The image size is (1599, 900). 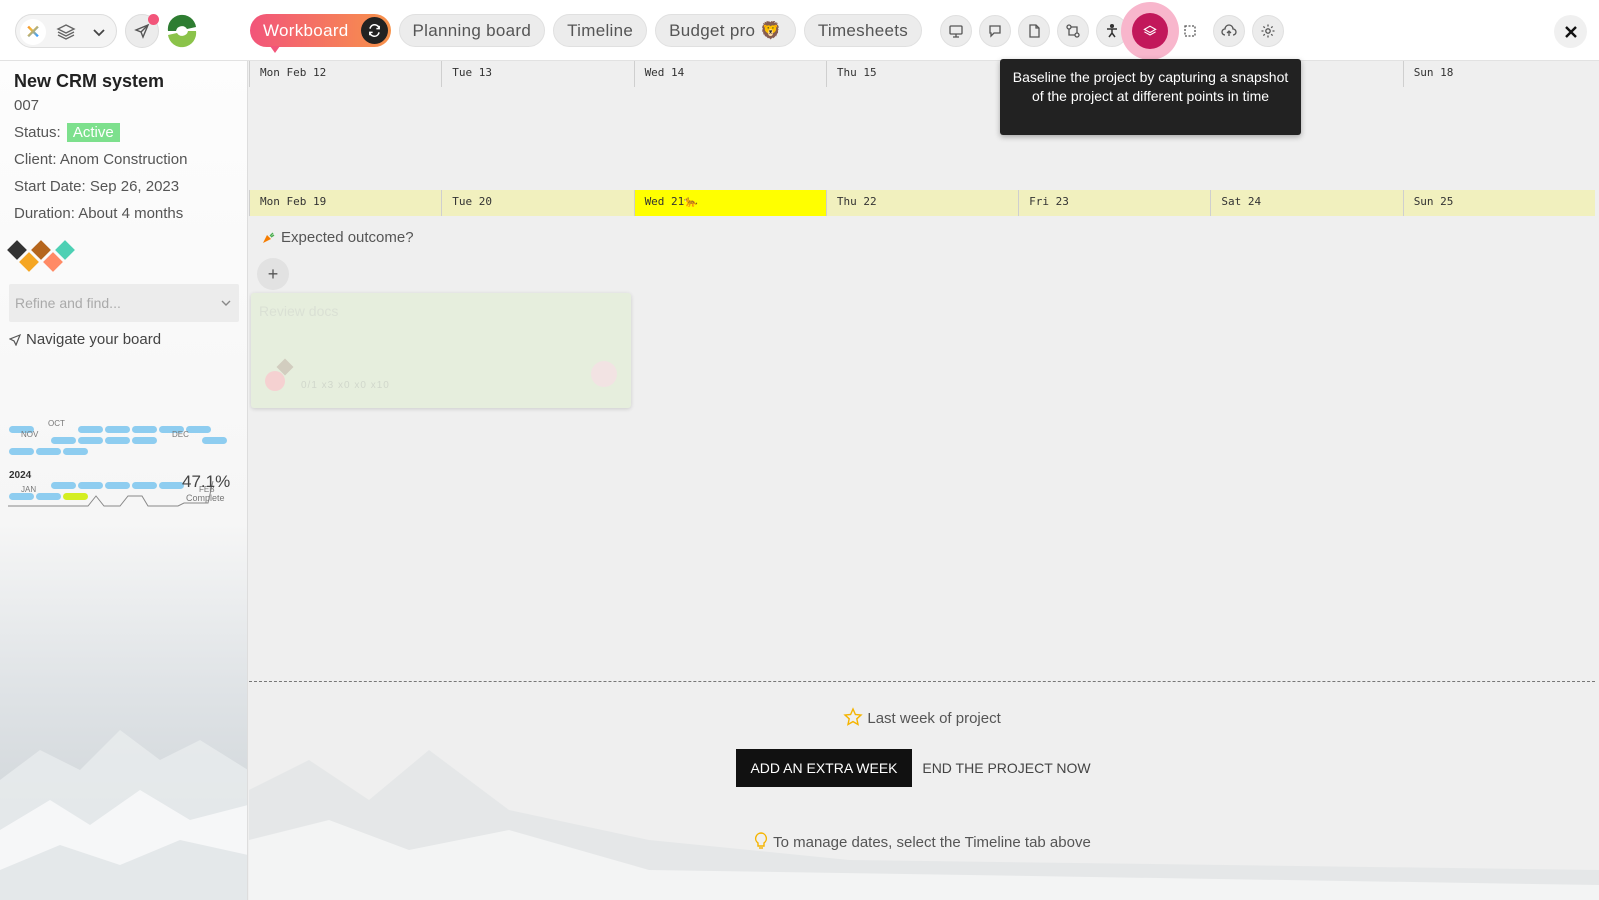 I want to click on chat-icon, so click(x=995, y=31).